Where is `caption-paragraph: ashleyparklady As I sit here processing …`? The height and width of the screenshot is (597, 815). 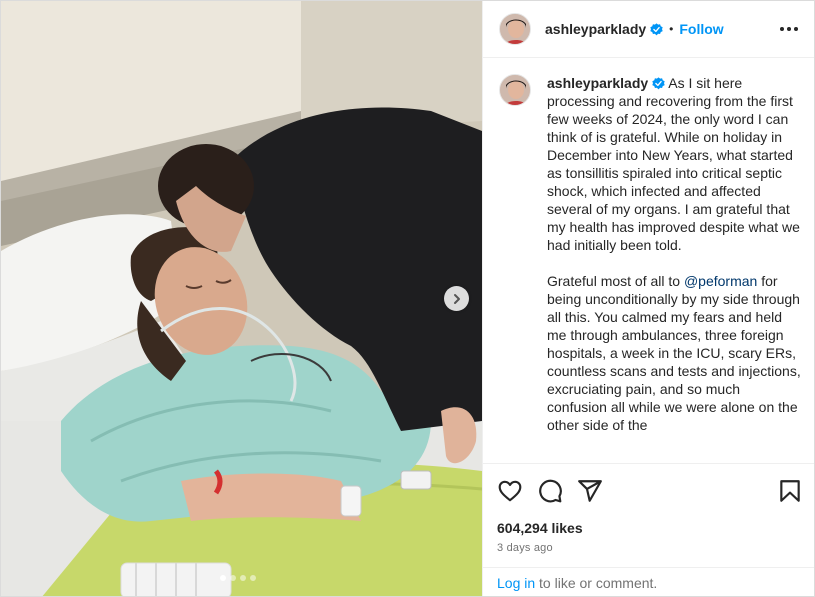
caption-paragraph: ashleyparklady As I sit here processing … is located at coordinates (674, 164).